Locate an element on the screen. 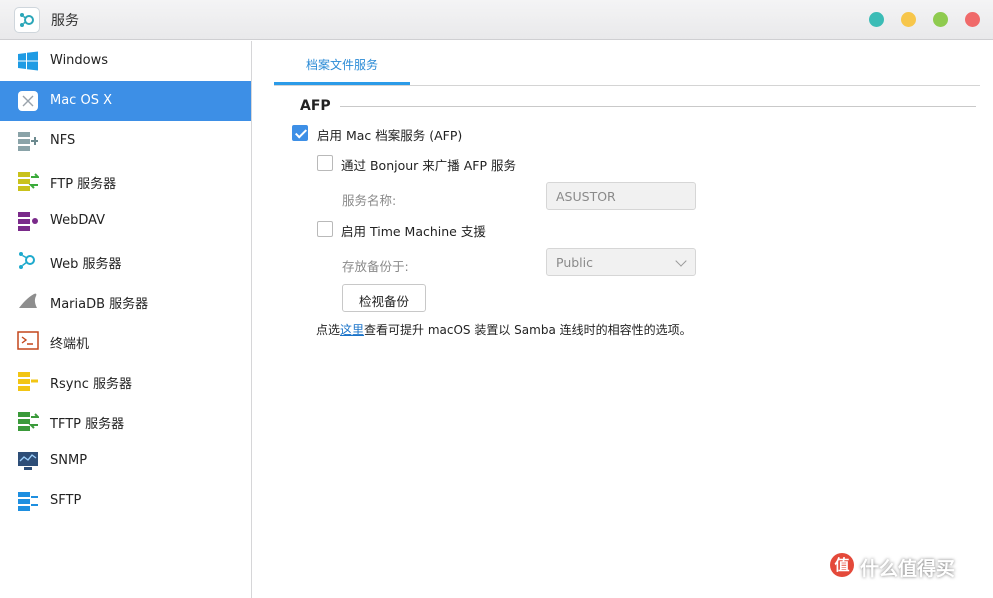 The image size is (993, 598). restore-button is located at coordinates (908, 19).